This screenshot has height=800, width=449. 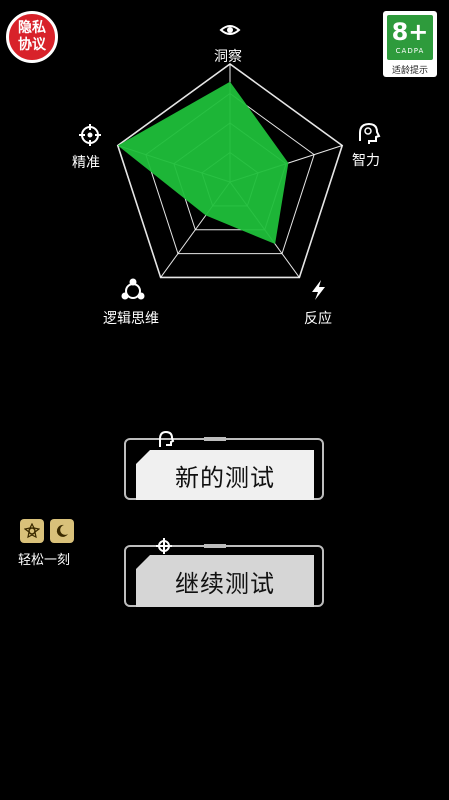 I want to click on radar-label-logic: 逻辑思维, so click(x=131, y=319).